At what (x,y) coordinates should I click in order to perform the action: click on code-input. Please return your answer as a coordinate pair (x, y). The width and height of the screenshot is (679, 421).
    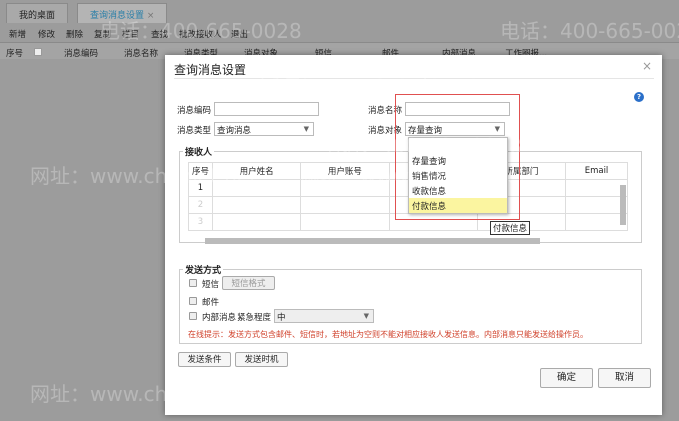
    Looking at the image, I should click on (266, 109).